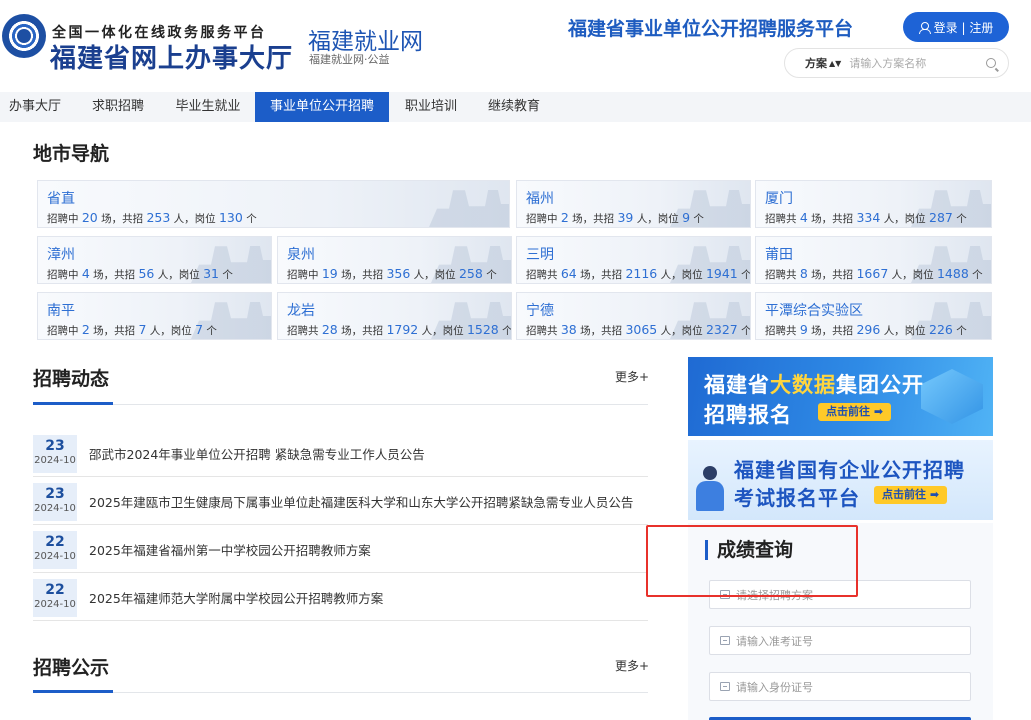 Image resolution: width=1031 pixels, height=720 pixels. Describe the element at coordinates (797, 498) in the screenshot. I see `banner2-line2: 考试报名平台` at that location.